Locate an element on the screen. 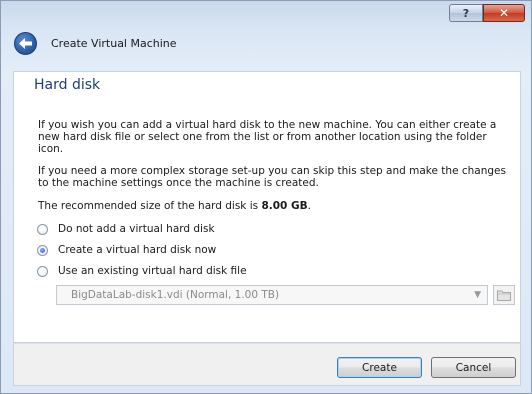 The image size is (532, 394). folder-icon is located at coordinates (504, 295).